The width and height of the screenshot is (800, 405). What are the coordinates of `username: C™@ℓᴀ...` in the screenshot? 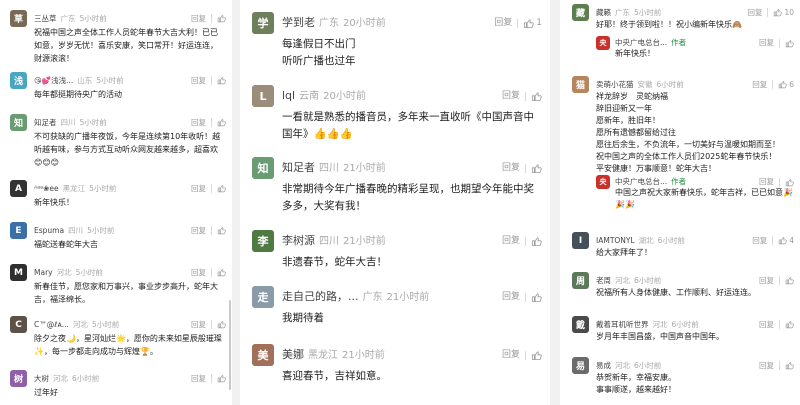 It's located at (51, 324).